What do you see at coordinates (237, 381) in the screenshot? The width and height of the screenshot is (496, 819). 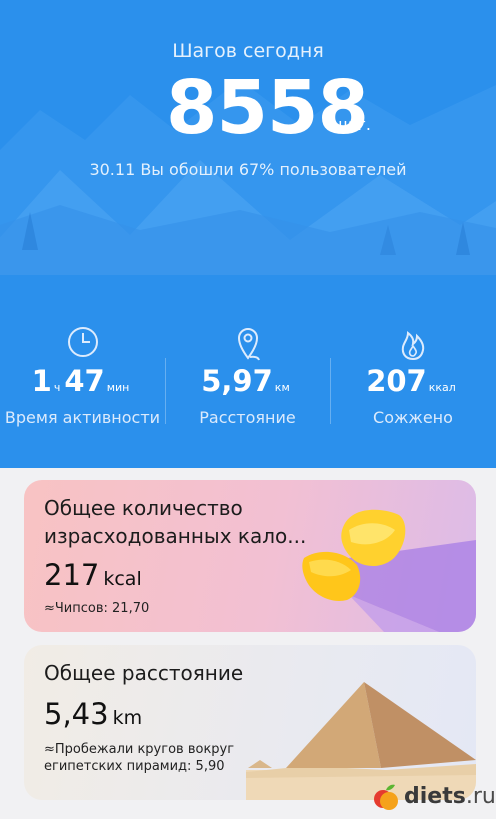 I see `distance-number: 5,97` at bounding box center [237, 381].